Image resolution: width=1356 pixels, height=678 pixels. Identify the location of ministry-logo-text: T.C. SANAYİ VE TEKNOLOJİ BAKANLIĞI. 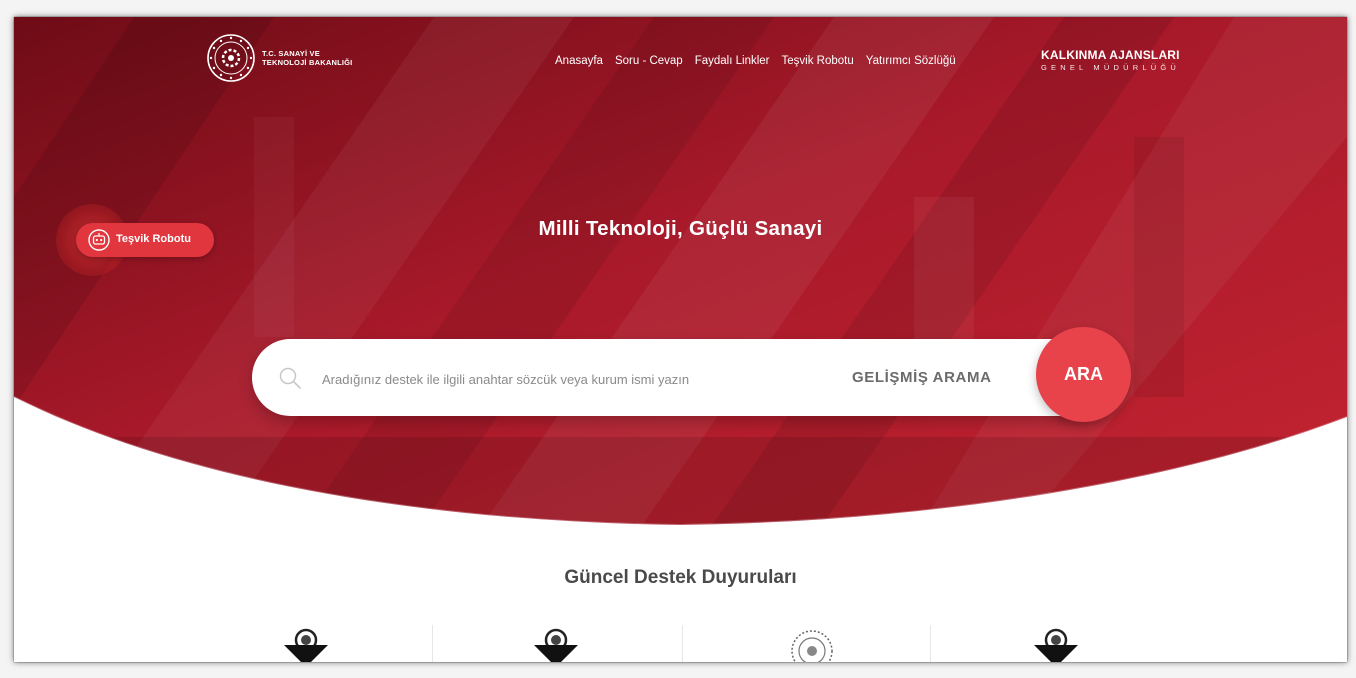
(307, 58).